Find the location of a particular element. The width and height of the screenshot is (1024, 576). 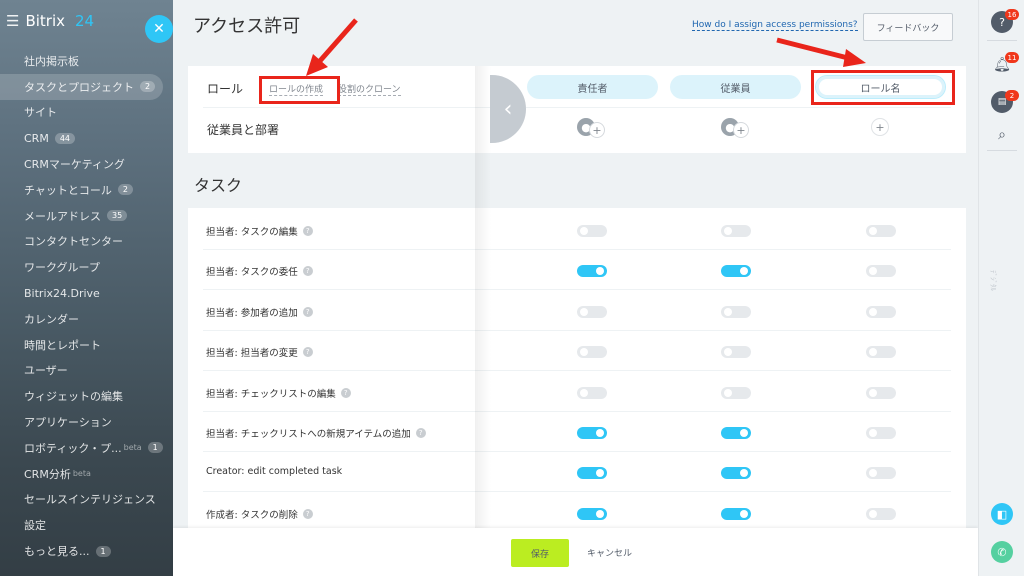

permission-label: 担当者: チェックリストへの新規アイテムの追加? is located at coordinates (316, 433).